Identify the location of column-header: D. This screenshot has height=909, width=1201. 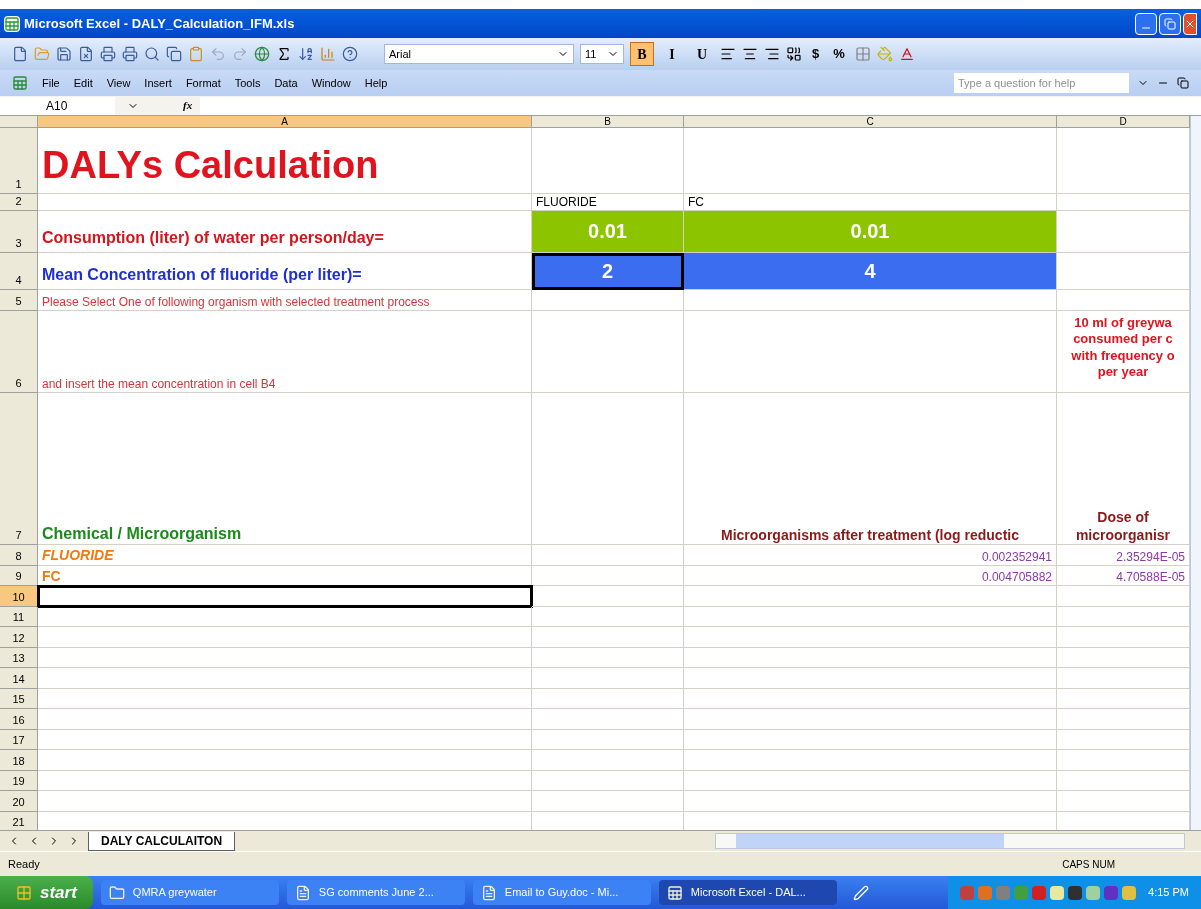
(1123, 122).